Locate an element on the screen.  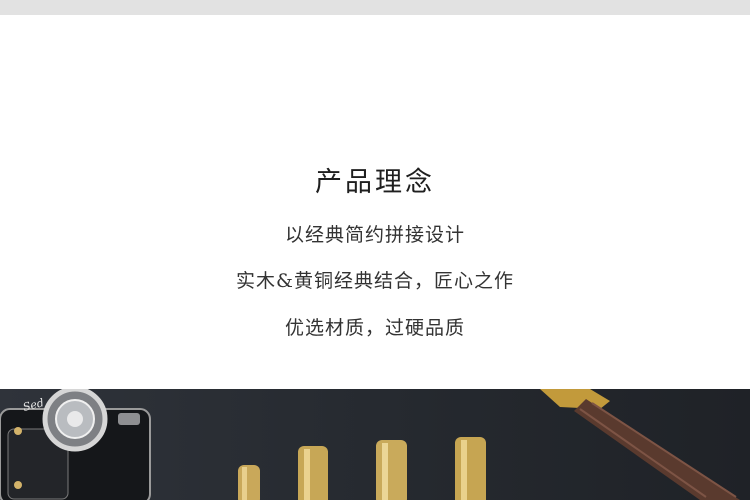
camera-ornament: Sed is located at coordinates (75, 444).